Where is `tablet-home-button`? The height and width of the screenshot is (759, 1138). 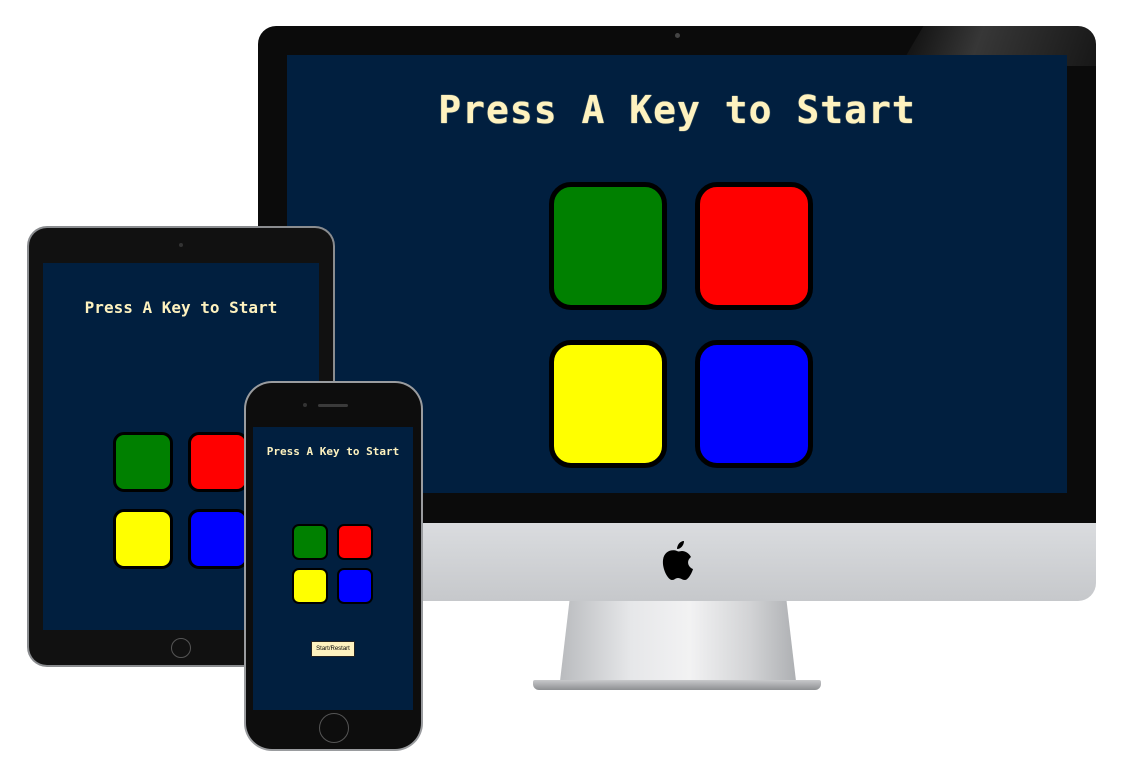 tablet-home-button is located at coordinates (181, 648).